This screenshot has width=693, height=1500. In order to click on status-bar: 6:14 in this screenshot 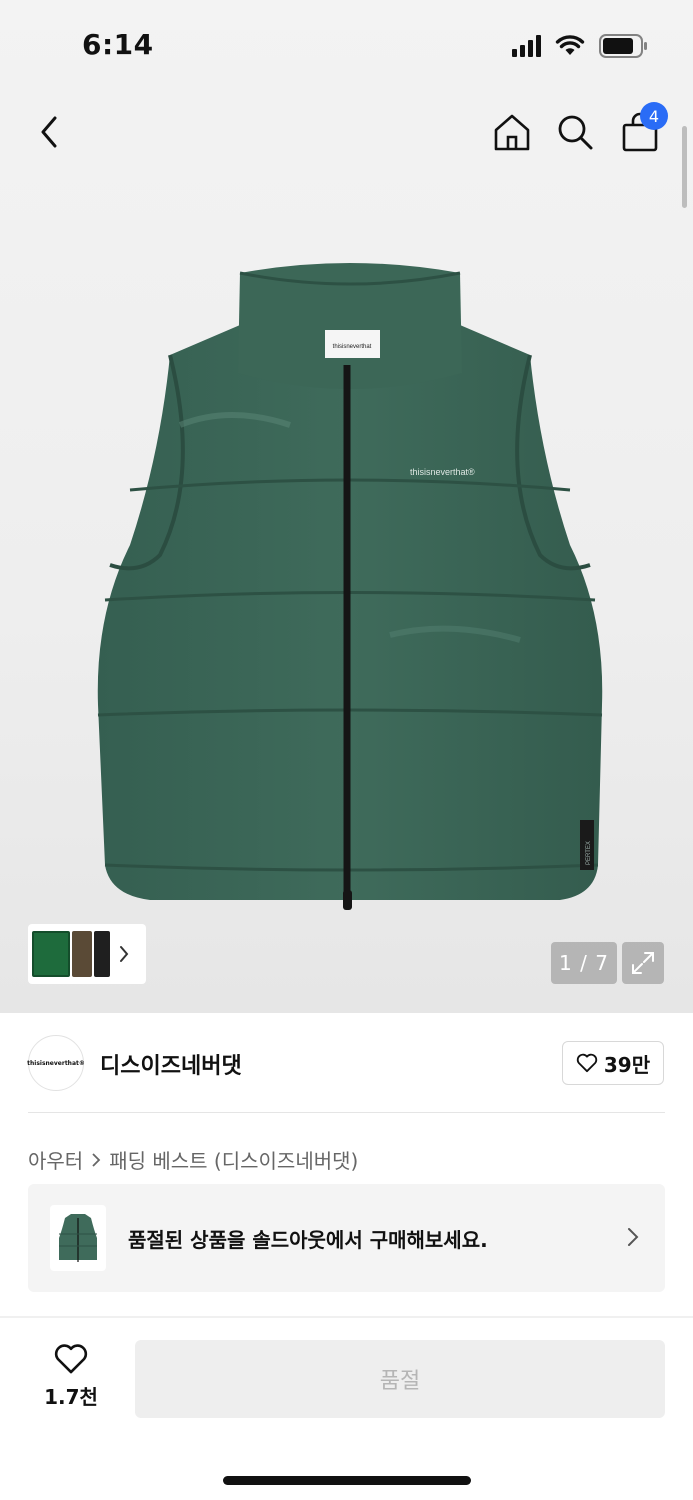, I will do `click(346, 46)`.